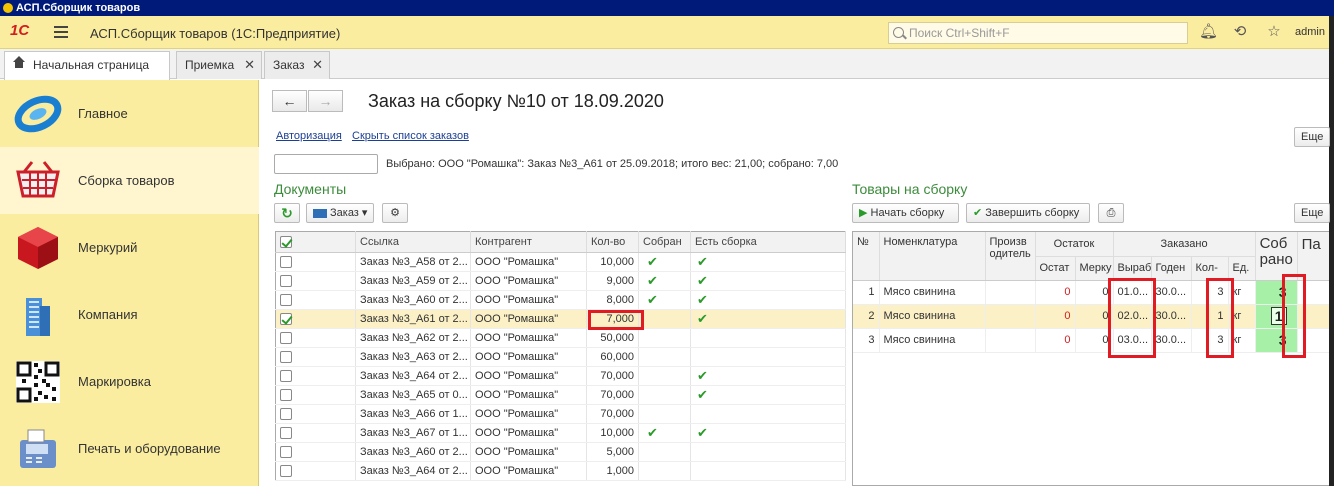  I want to click on sidebar-item-marking: Маркировка, so click(129, 381).